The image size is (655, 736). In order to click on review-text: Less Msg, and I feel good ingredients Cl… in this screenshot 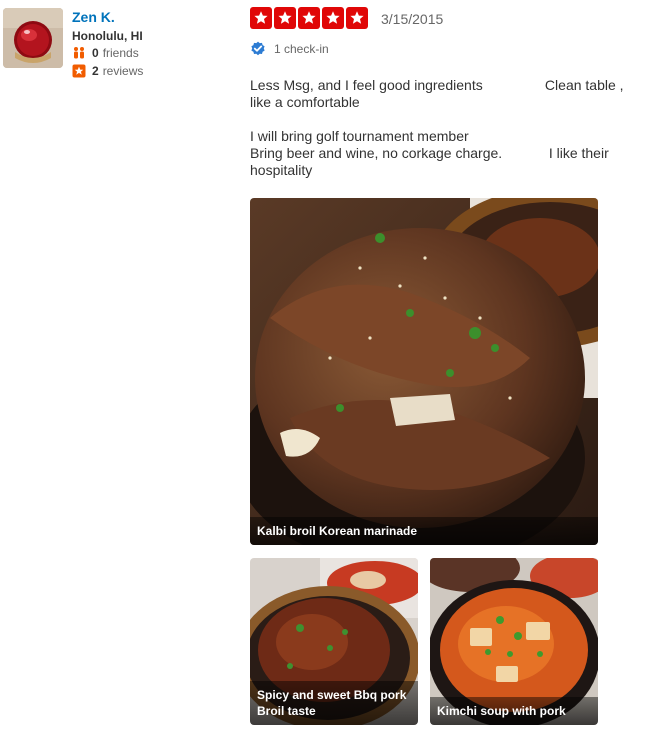, I will do `click(437, 136)`.